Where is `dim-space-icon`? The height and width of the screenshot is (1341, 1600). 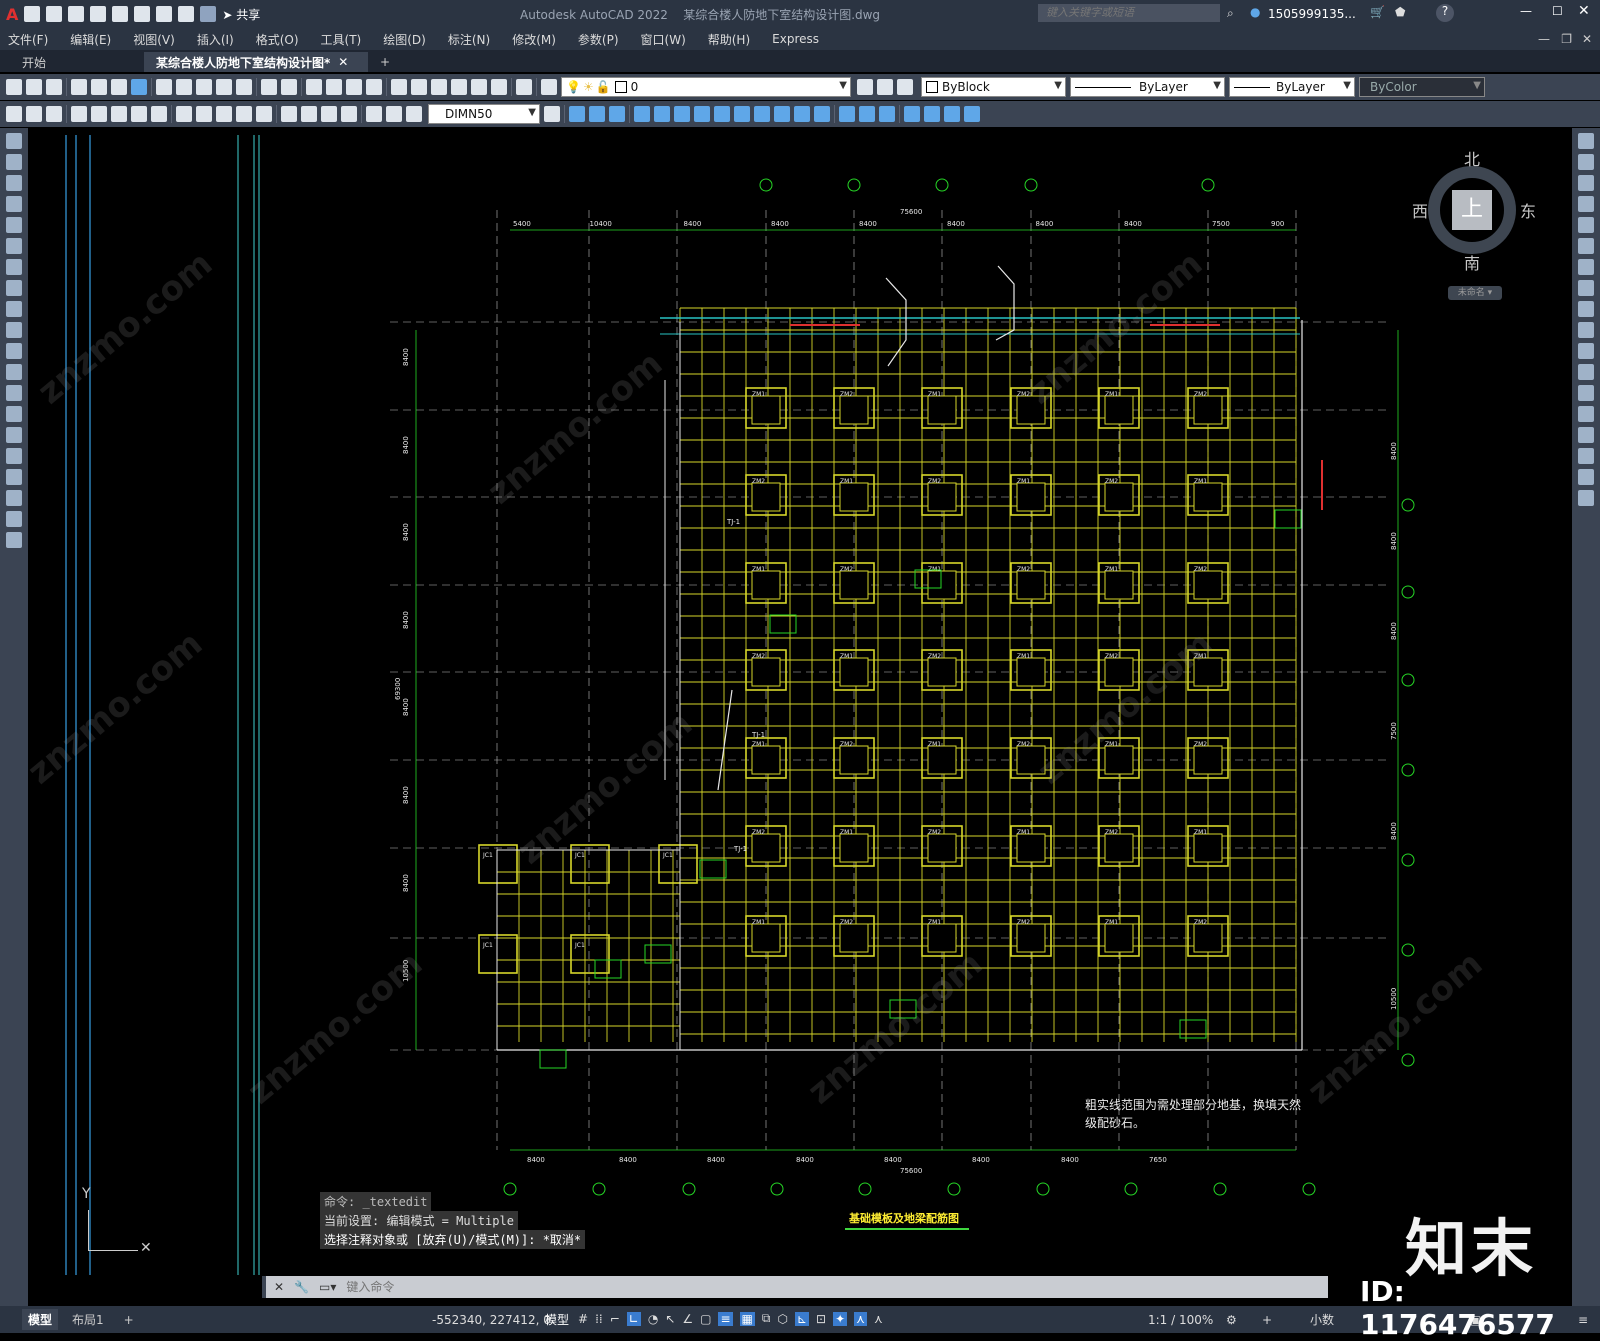 dim-space-icon is located at coordinates (244, 114).